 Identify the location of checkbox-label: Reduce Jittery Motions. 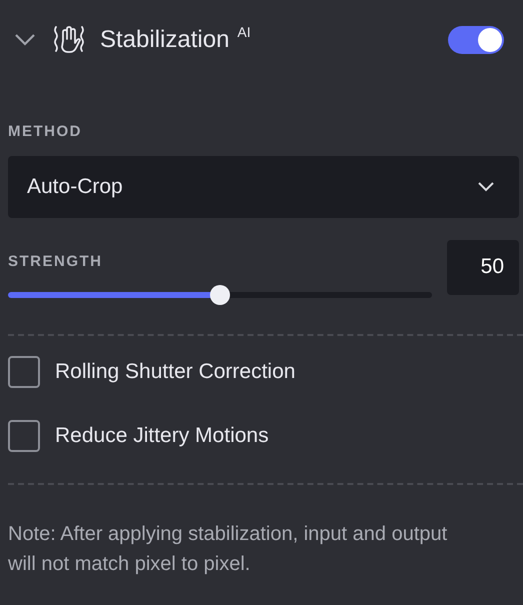
(162, 436).